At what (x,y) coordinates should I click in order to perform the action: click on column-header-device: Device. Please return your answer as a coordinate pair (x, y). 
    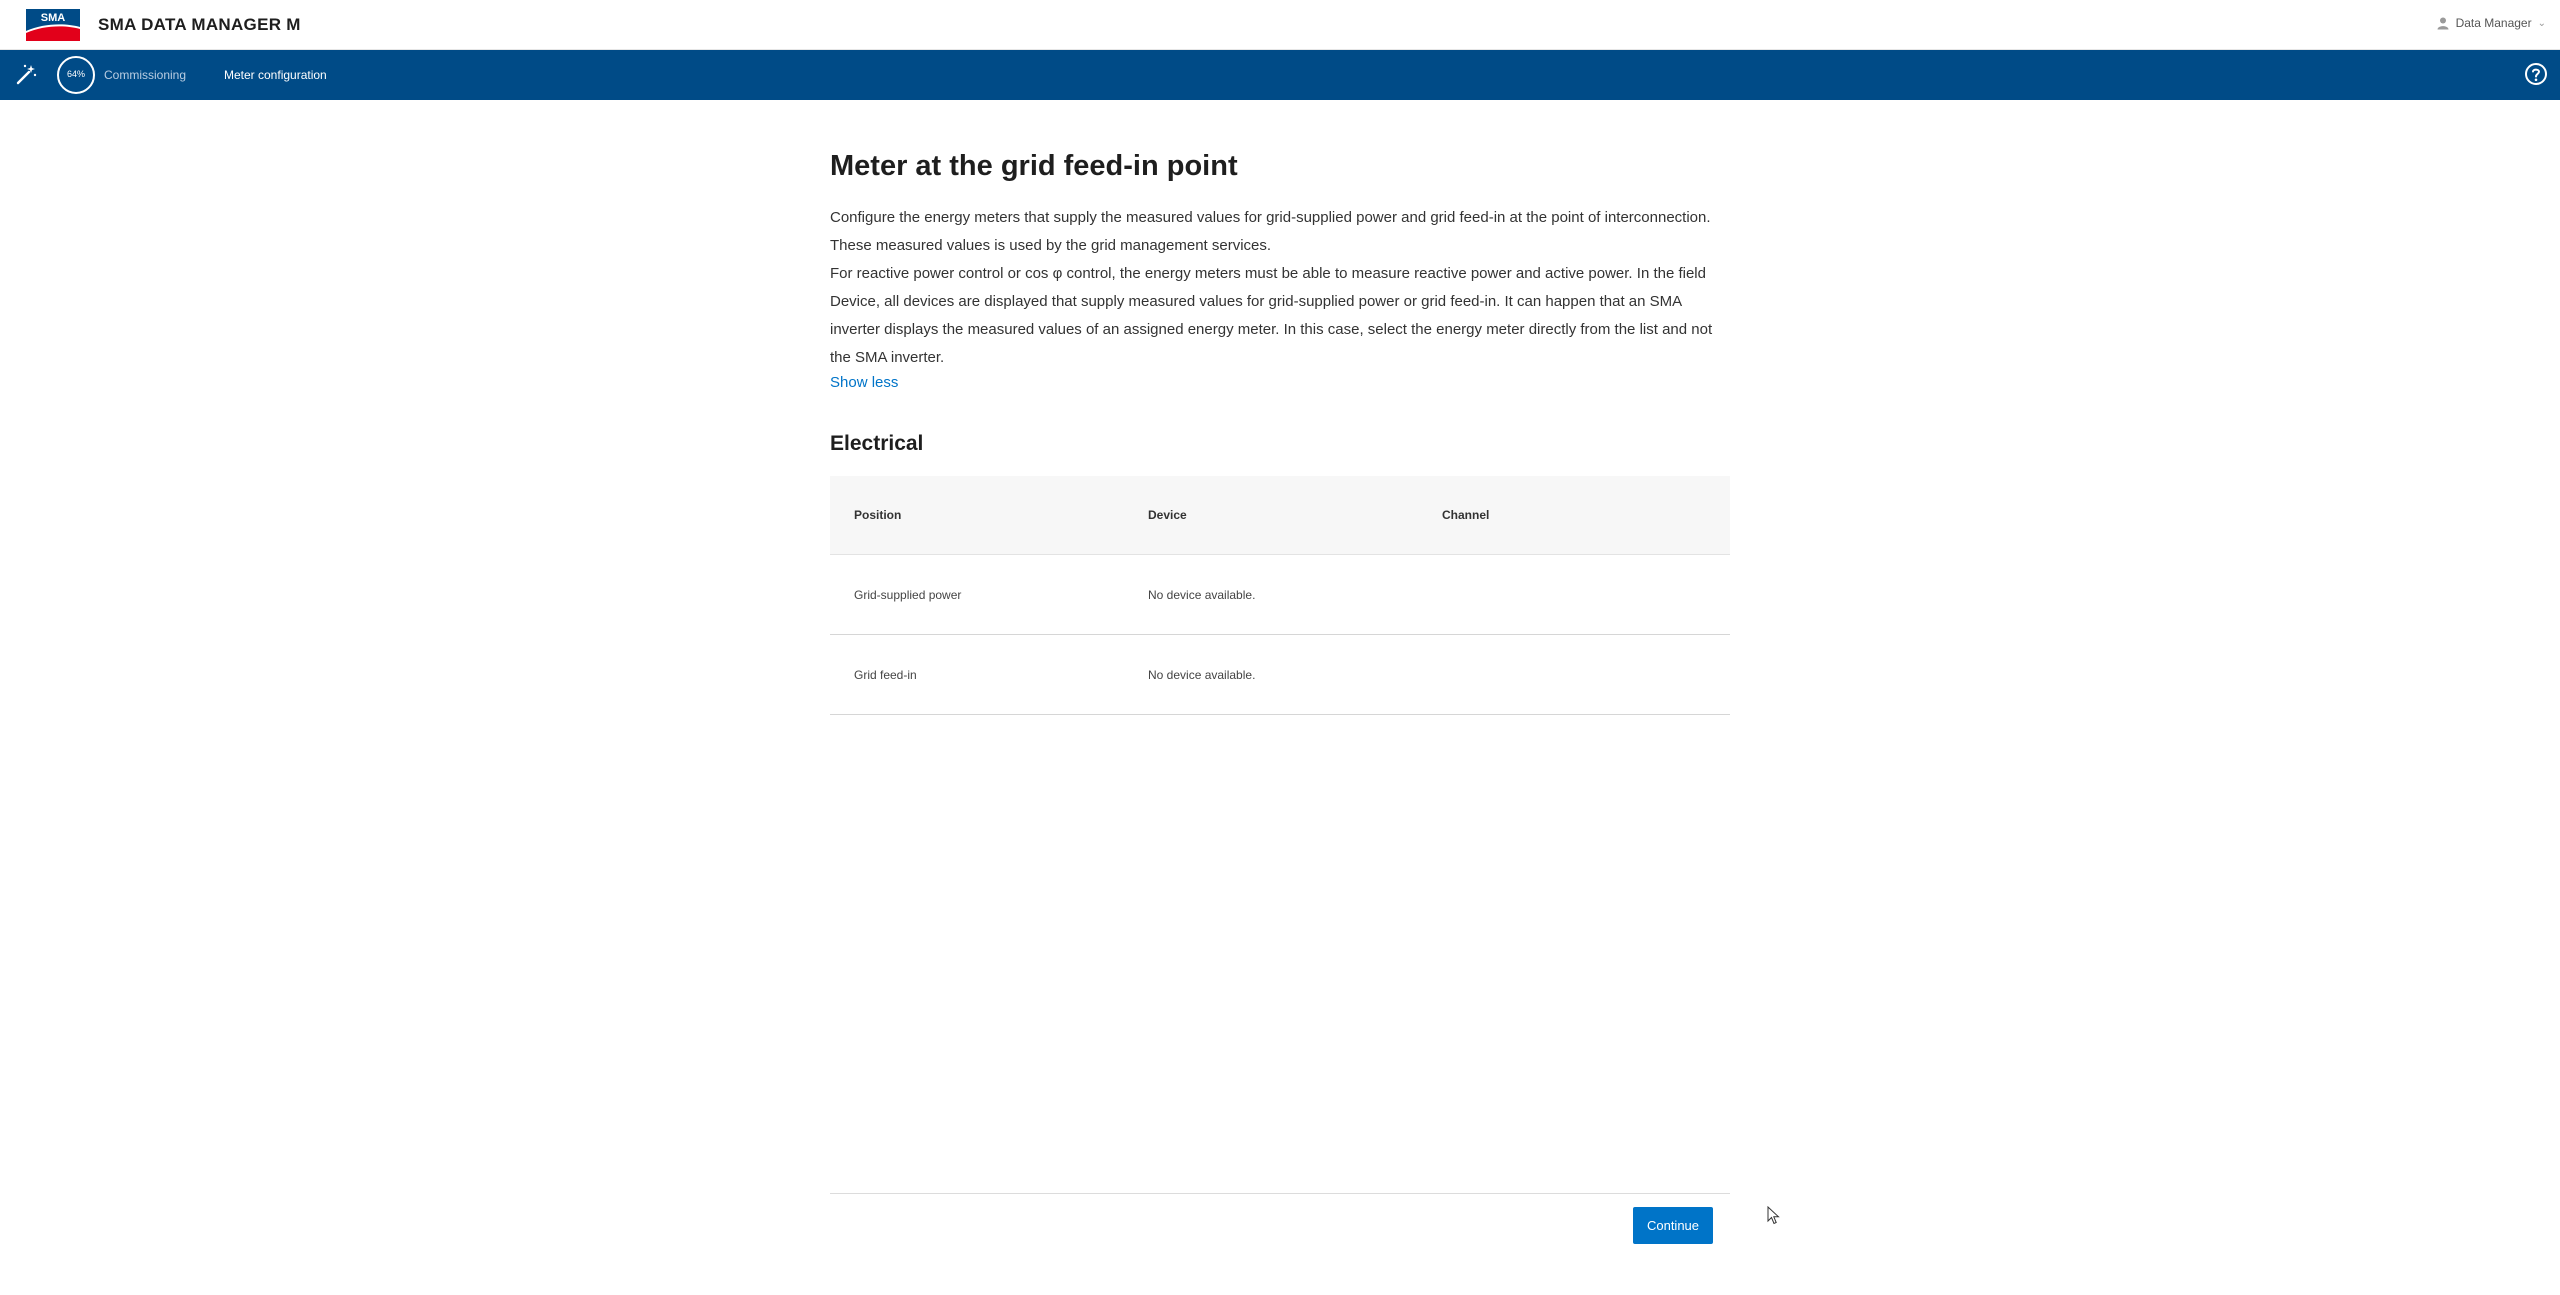
    Looking at the image, I should click on (1167, 515).